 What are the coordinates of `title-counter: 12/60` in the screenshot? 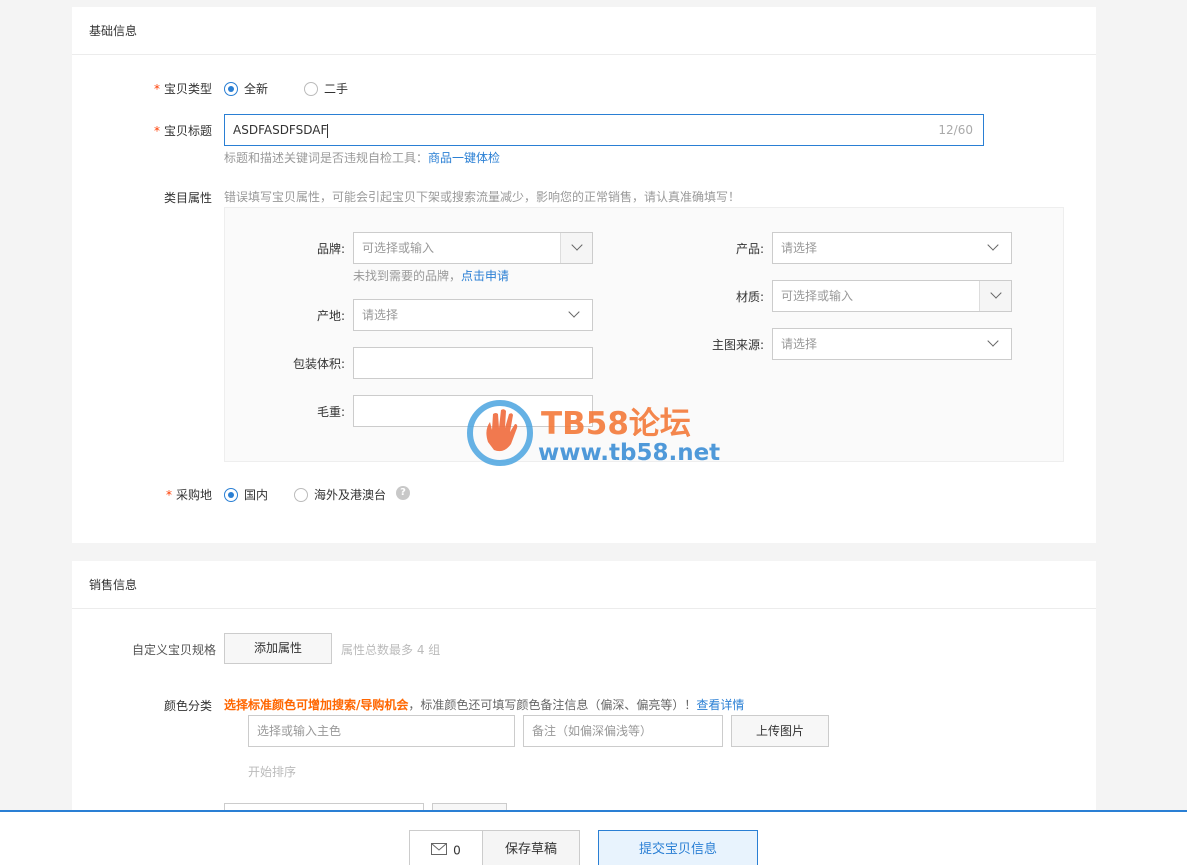 It's located at (955, 130).